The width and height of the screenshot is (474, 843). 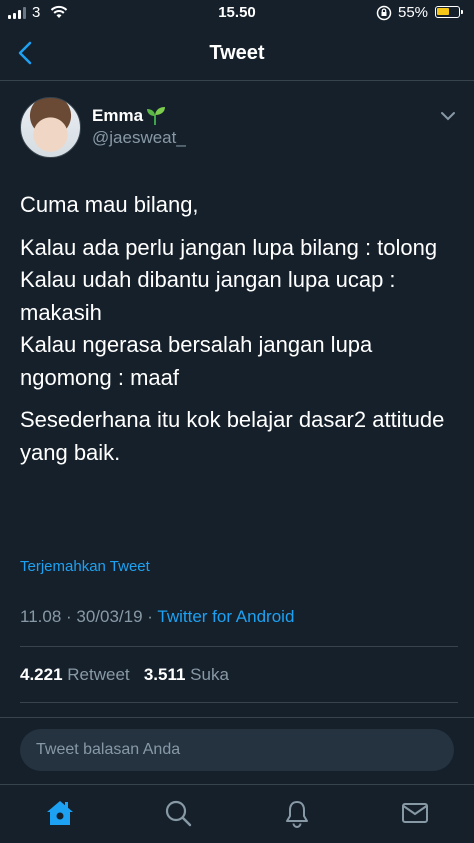 I want to click on battery-percentage: 55%, so click(x=413, y=12).